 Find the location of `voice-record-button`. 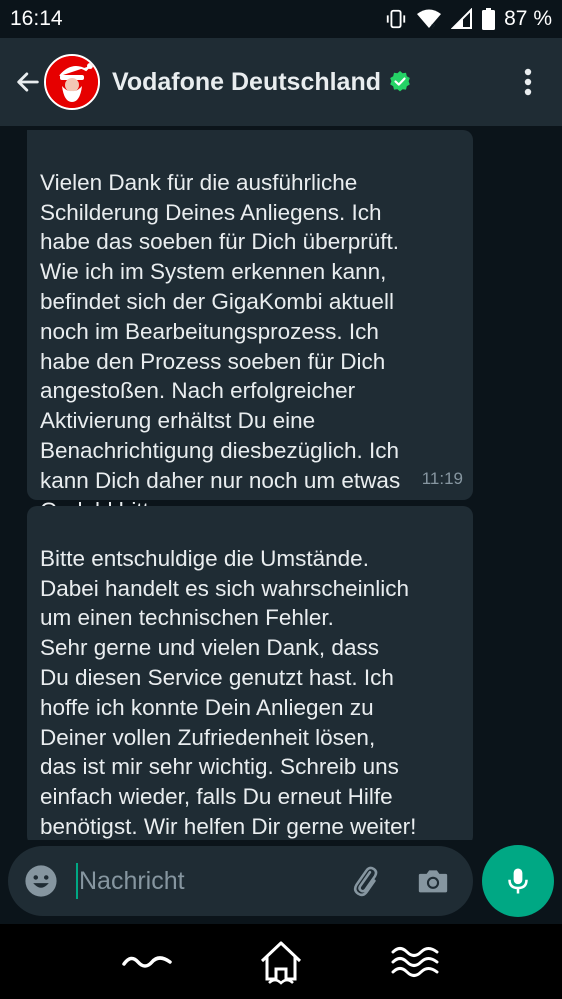

voice-record-button is located at coordinates (518, 881).